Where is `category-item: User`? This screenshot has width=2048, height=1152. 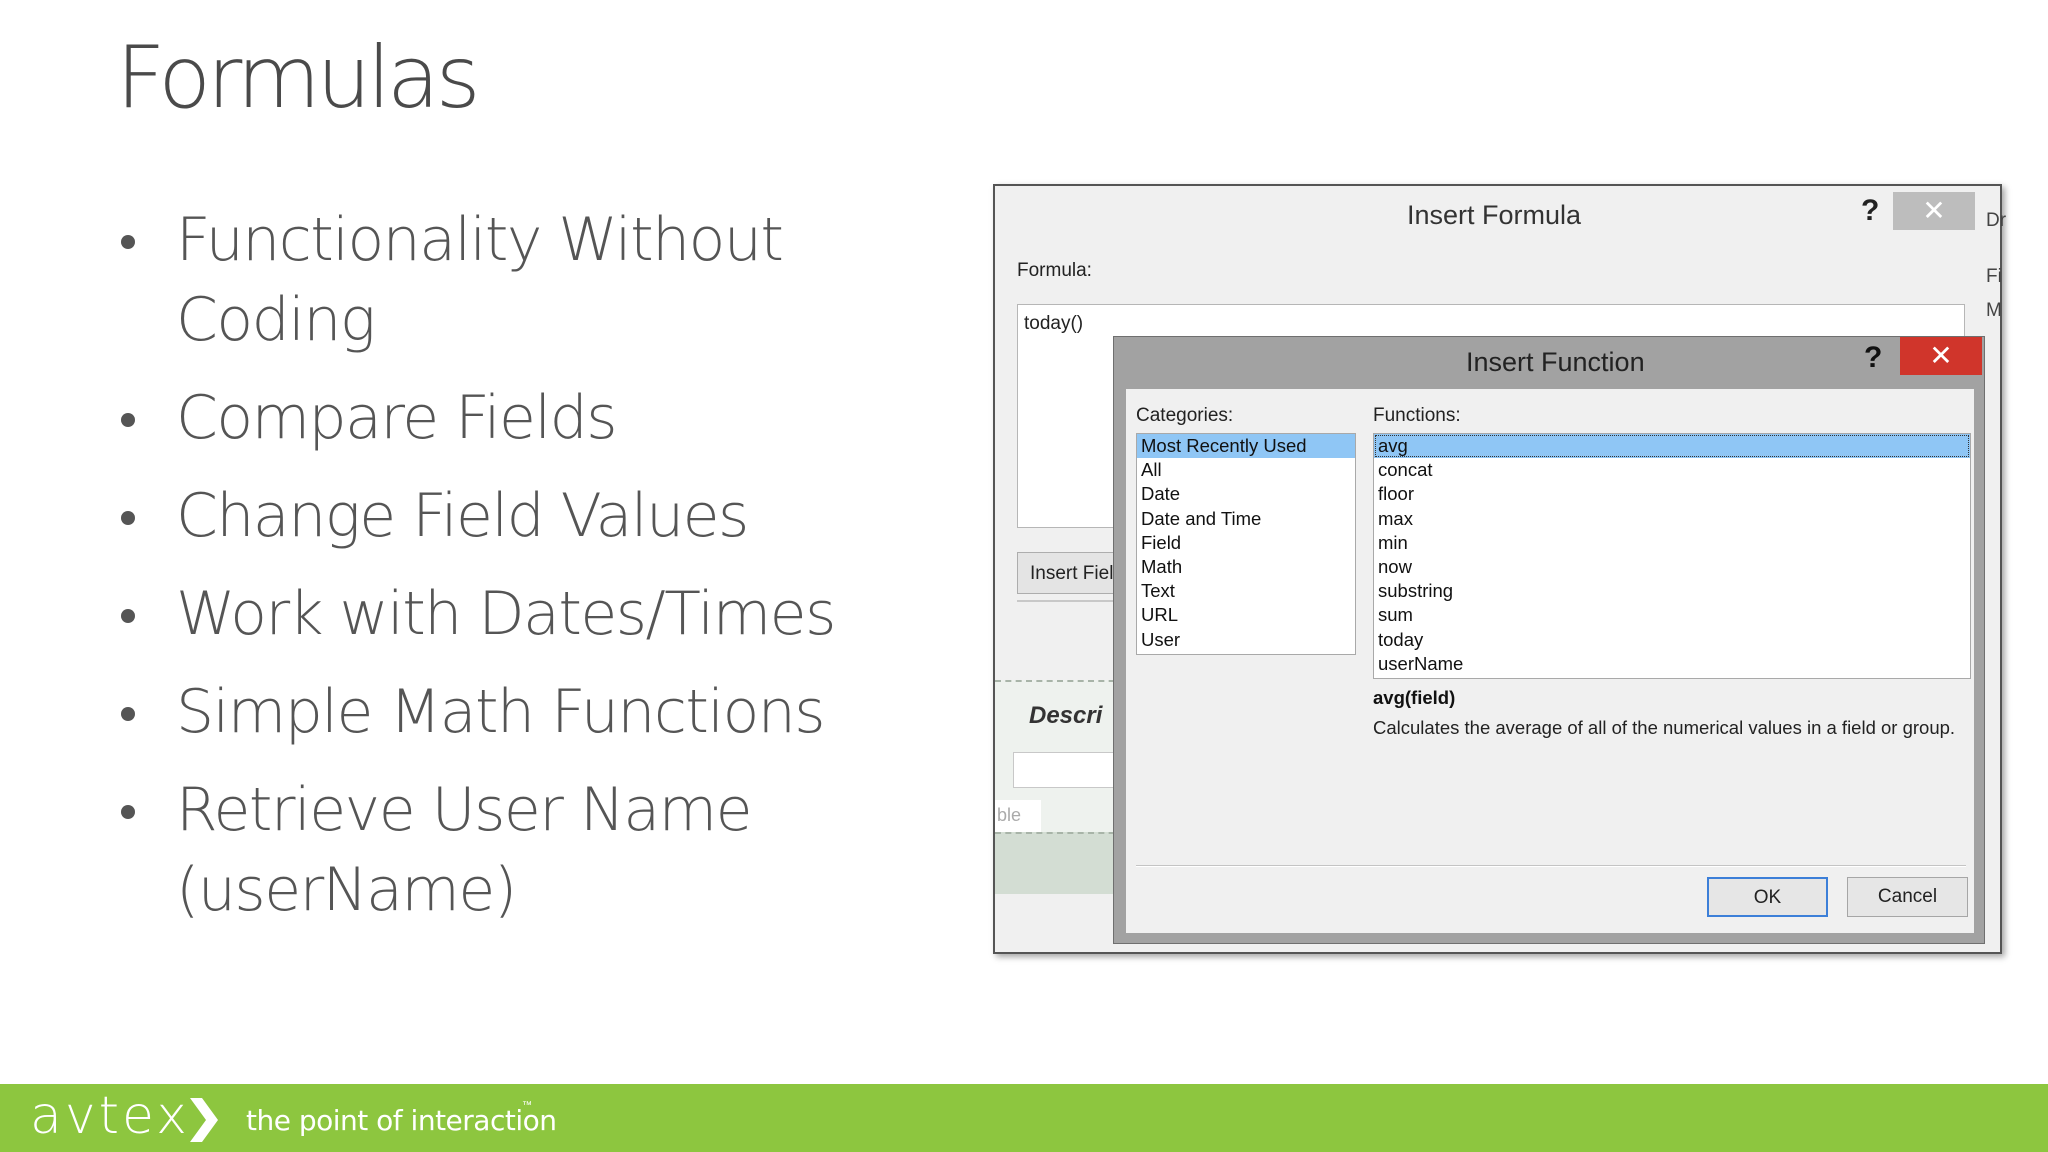 category-item: User is located at coordinates (1246, 640).